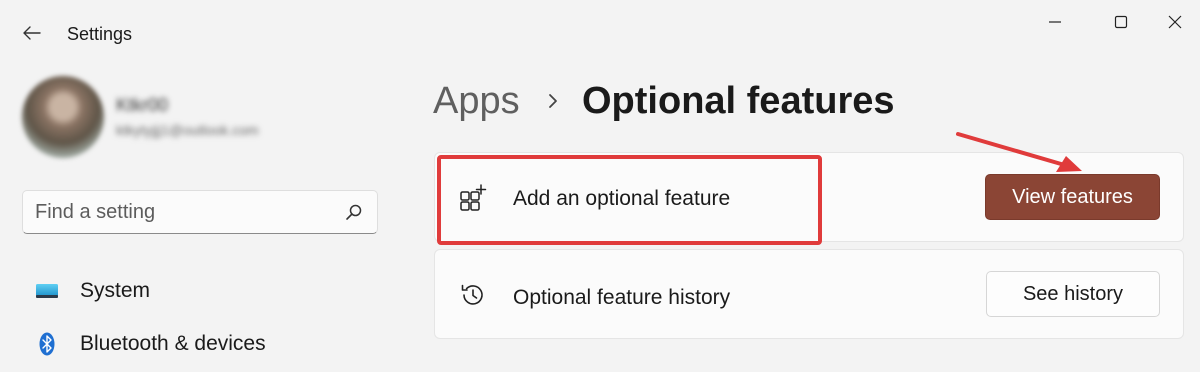 Image resolution: width=1200 pixels, height=372 pixels. Describe the element at coordinates (185, 212) in the screenshot. I see `search-input` at that location.